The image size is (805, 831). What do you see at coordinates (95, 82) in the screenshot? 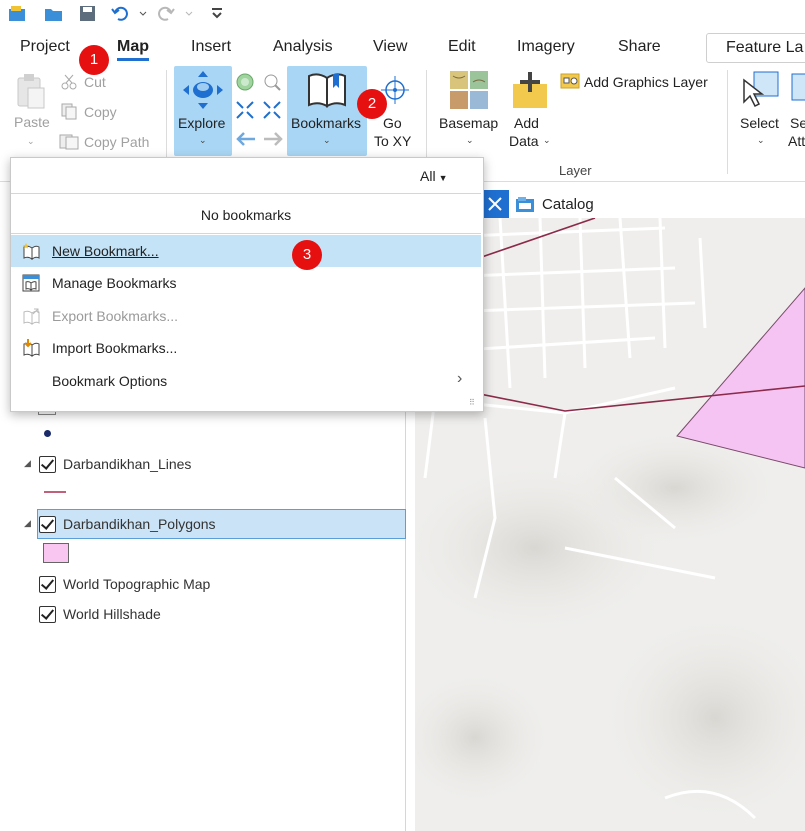
I see `cut-button: Cut` at bounding box center [95, 82].